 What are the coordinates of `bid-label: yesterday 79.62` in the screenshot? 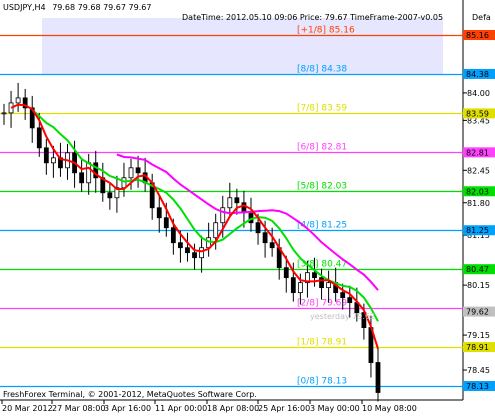 It's located at (342, 316).